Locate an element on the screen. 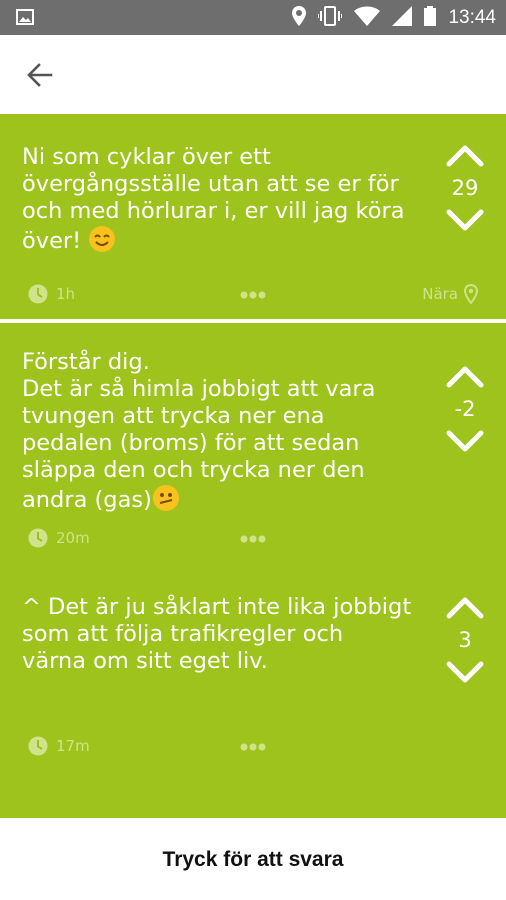 This screenshot has width=506, height=900. post-meta: 1h Nära is located at coordinates (253, 295).